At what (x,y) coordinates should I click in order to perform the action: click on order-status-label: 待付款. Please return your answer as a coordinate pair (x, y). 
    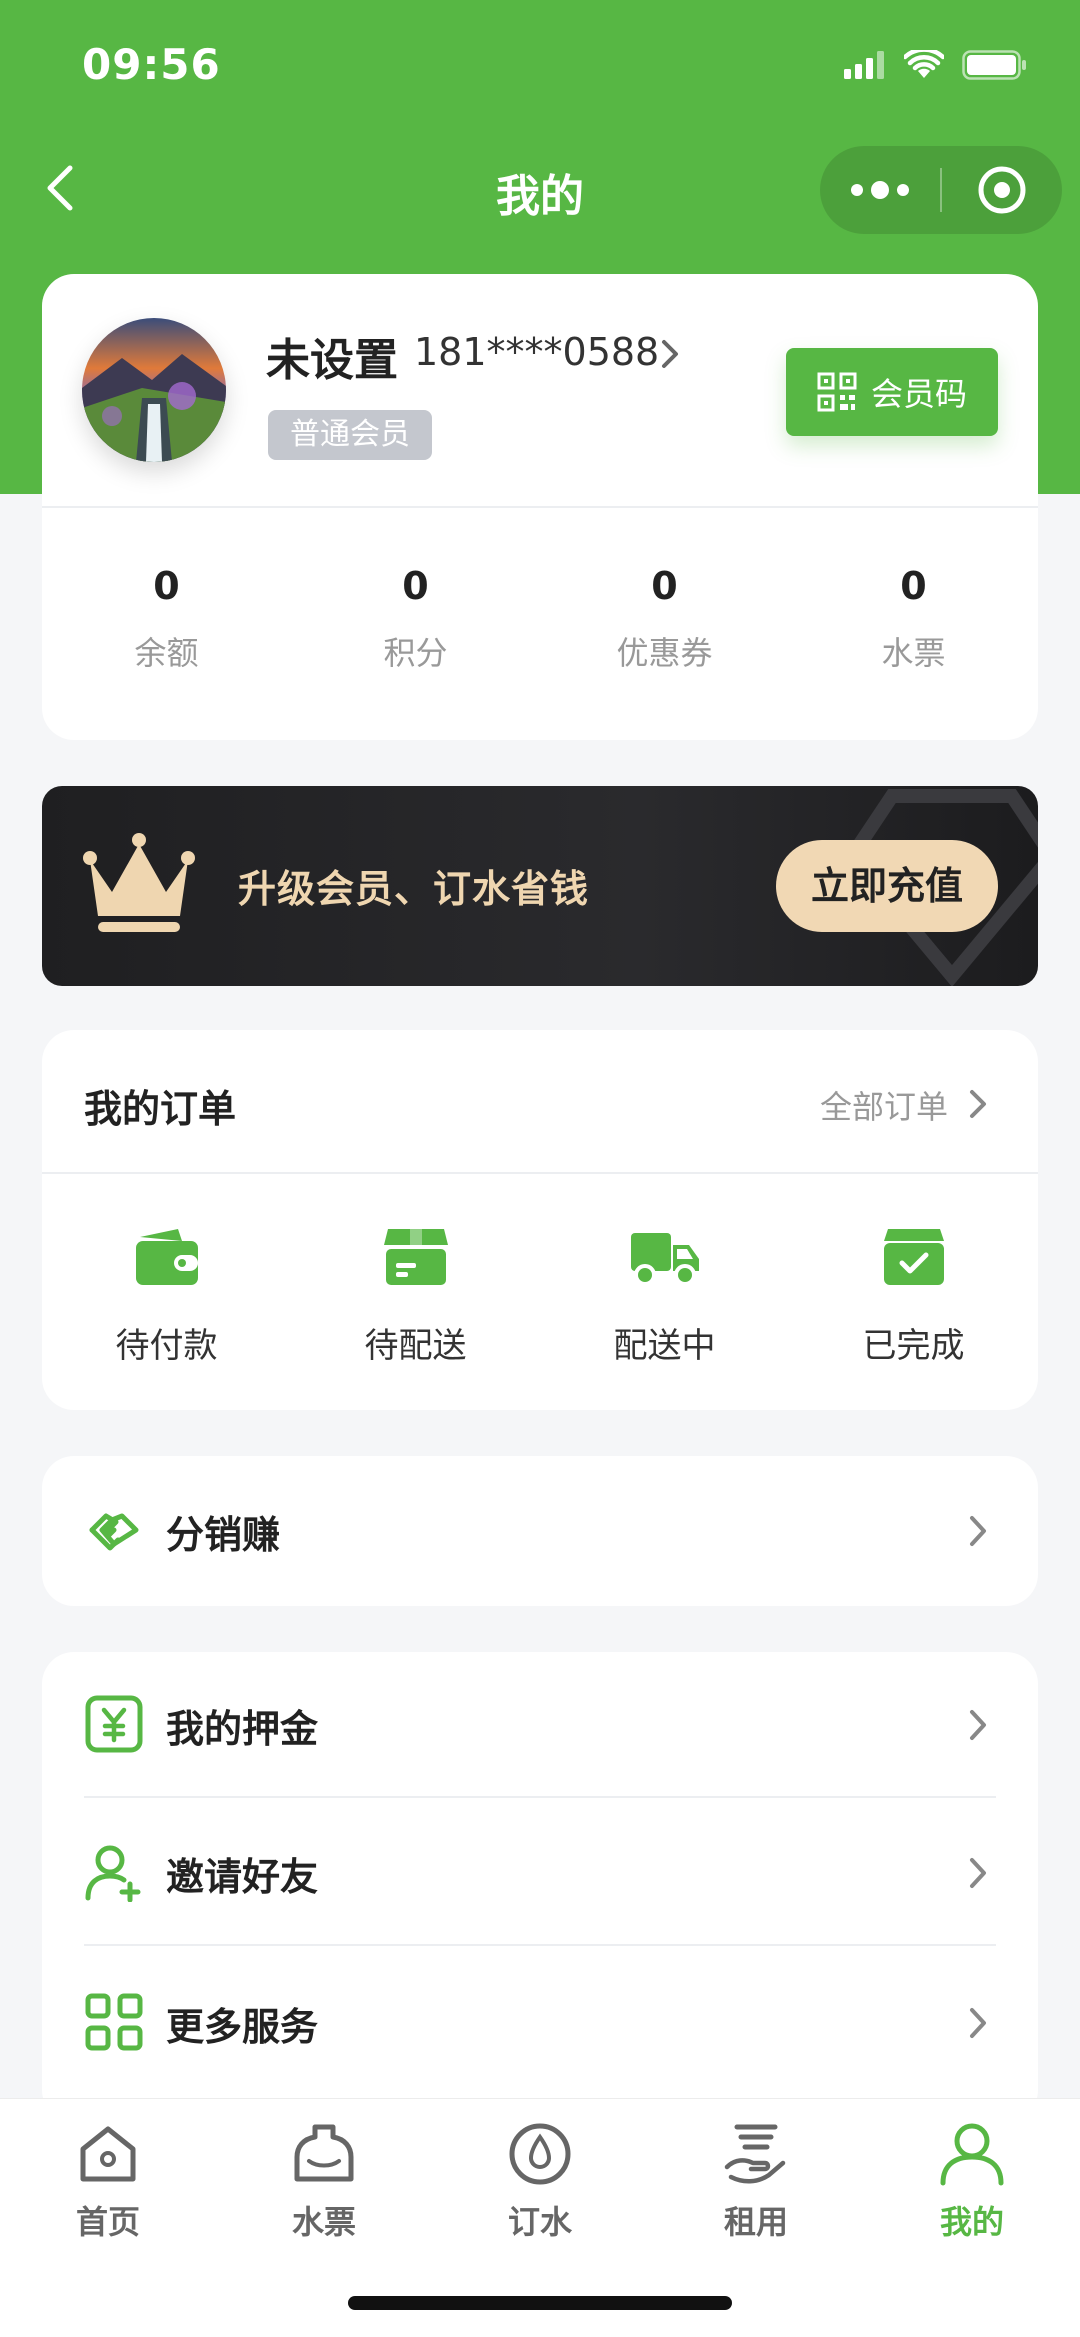
    Looking at the image, I should click on (166, 1346).